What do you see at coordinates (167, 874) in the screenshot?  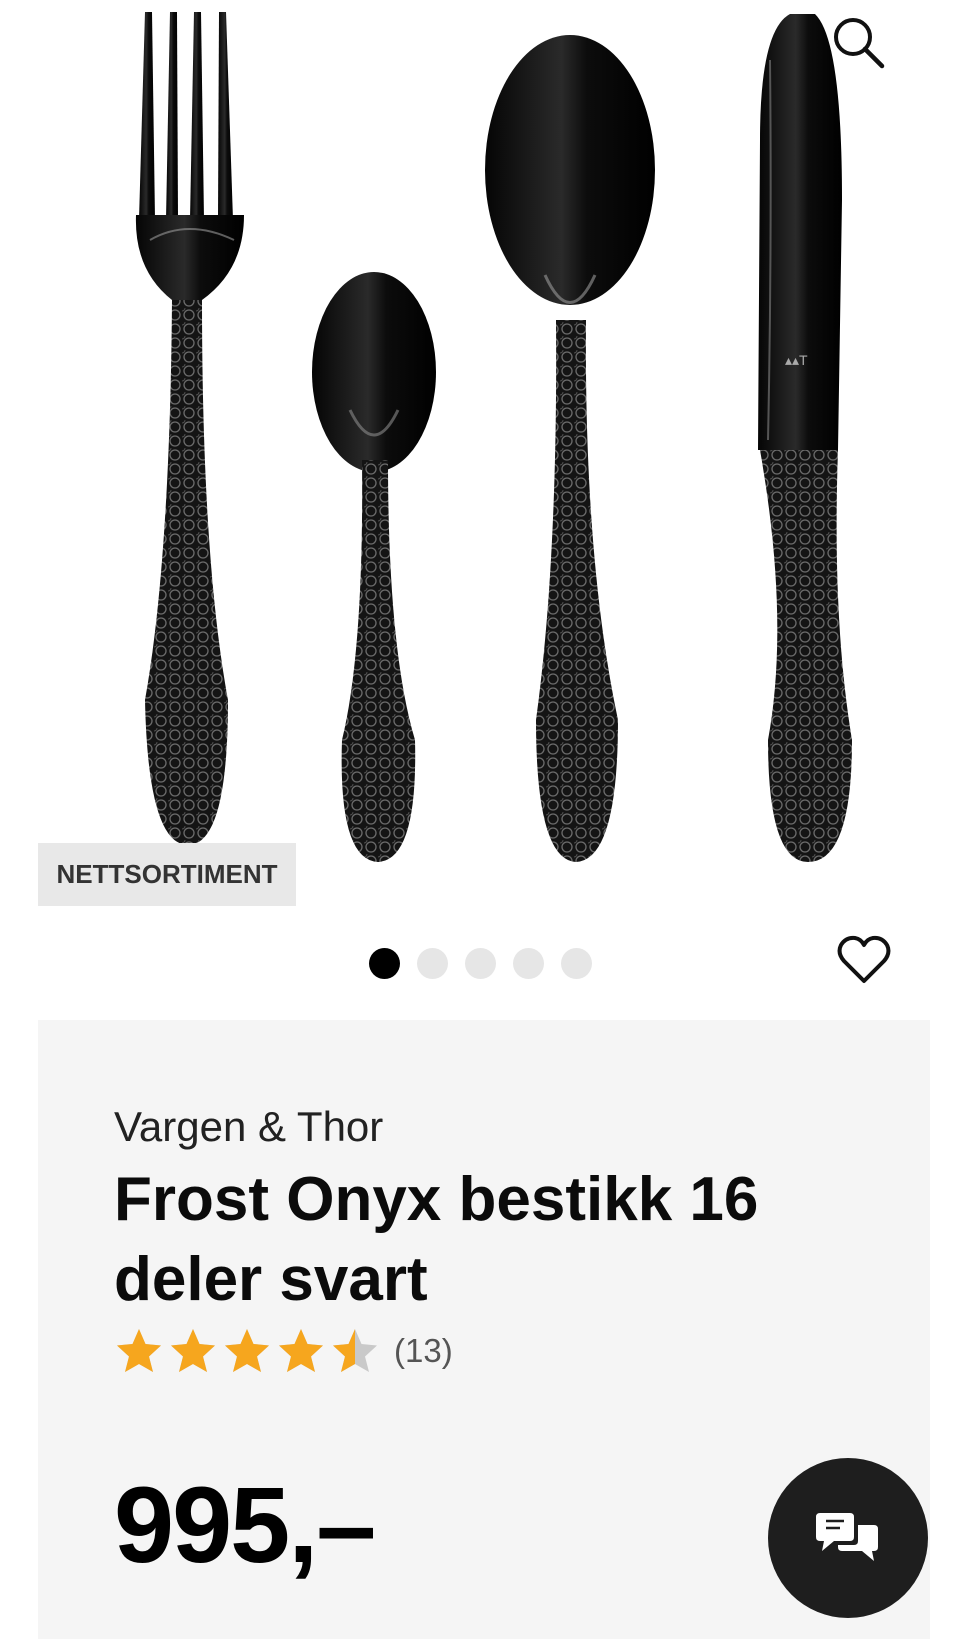 I see `product-badge: NETTSORTIMENT` at bounding box center [167, 874].